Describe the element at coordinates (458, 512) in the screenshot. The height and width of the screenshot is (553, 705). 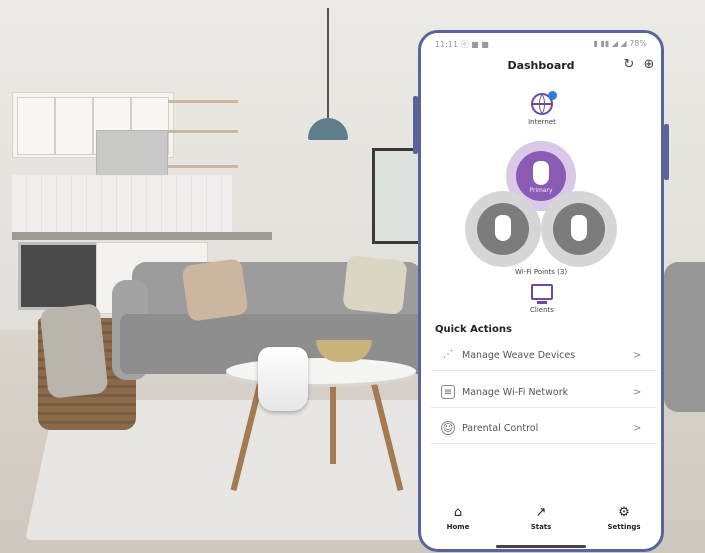
I see `home-icon: ⌂` at that location.